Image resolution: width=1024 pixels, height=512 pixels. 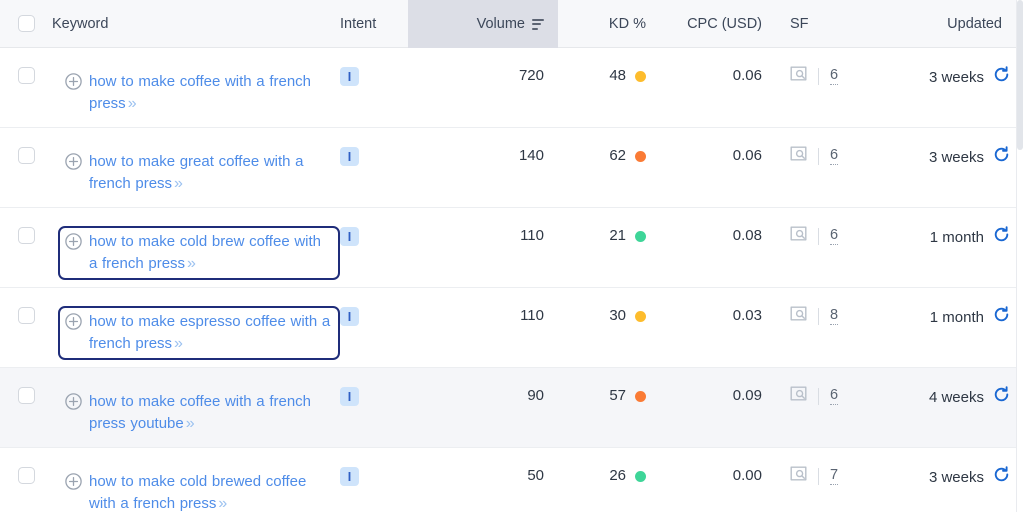 I want to click on select-all-checkbox, so click(x=26, y=23).